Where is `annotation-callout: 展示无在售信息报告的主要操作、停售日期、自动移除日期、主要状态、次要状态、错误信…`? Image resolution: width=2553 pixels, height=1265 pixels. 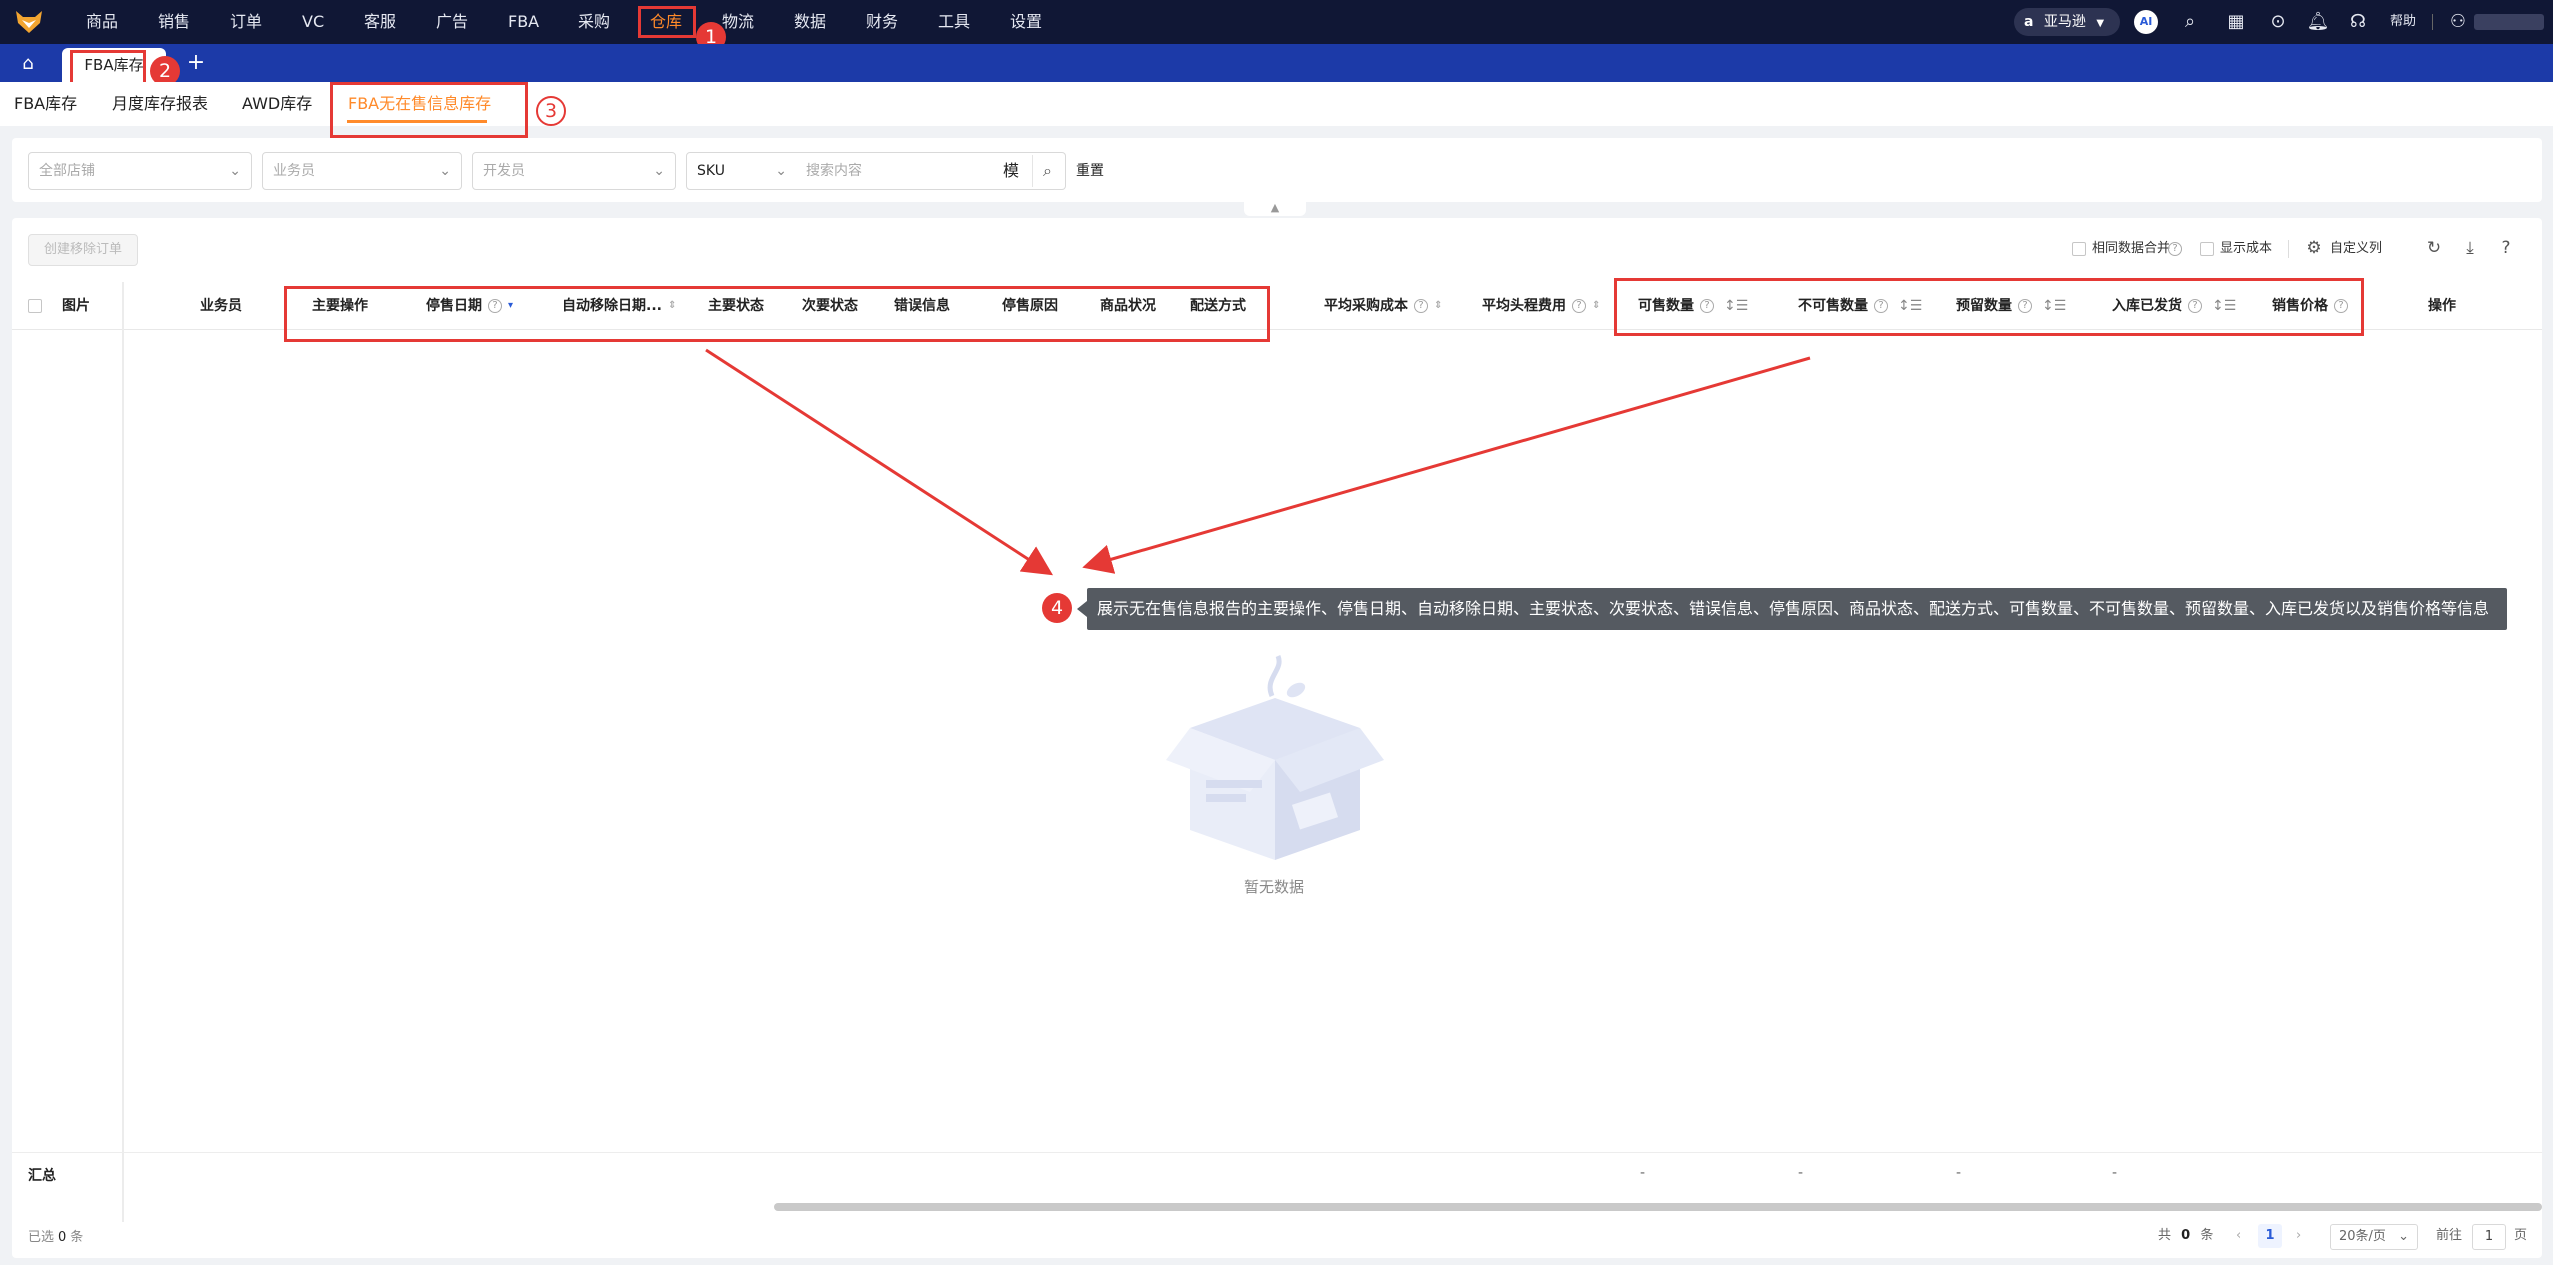
annotation-callout: 展示无在售信息报告的主要操作、停售日期、自动移除日期、主要状态、次要状态、错误信… is located at coordinates (1797, 609).